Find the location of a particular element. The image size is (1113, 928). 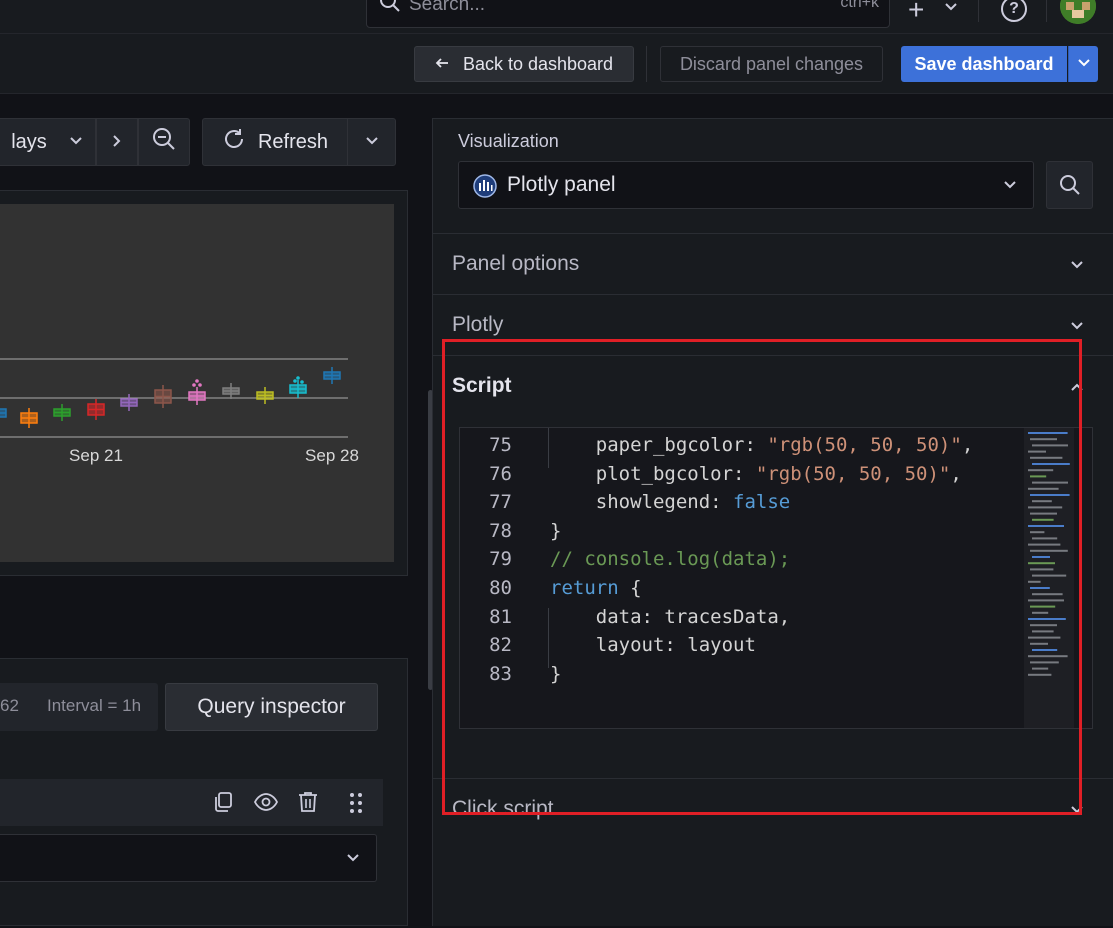

query-inspector-label: Query inspector is located at coordinates (271, 706).